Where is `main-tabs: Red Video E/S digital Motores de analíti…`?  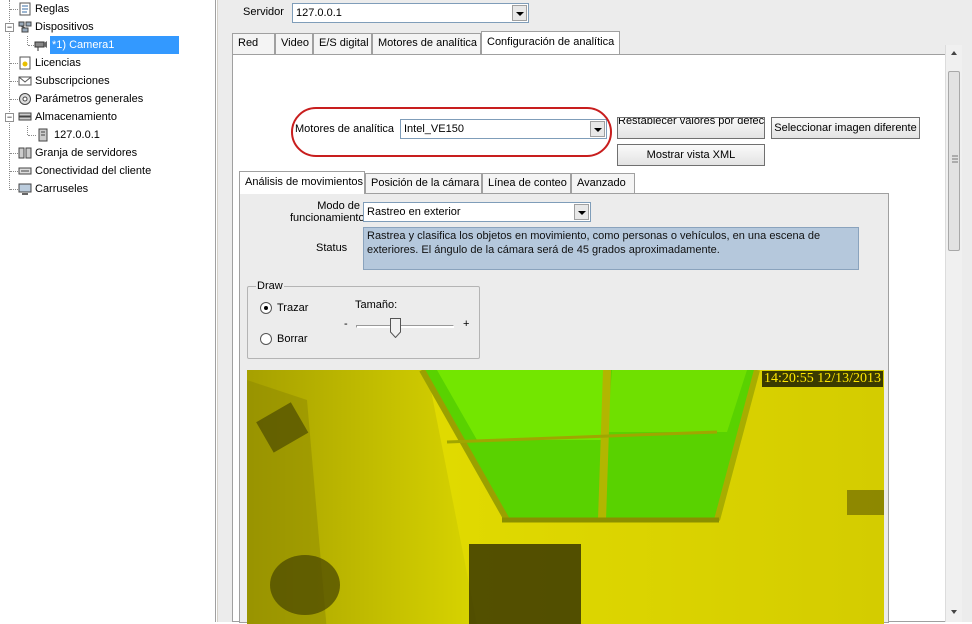
main-tabs: Red Video E/S digital Motores de analíti… is located at coordinates (442, 42).